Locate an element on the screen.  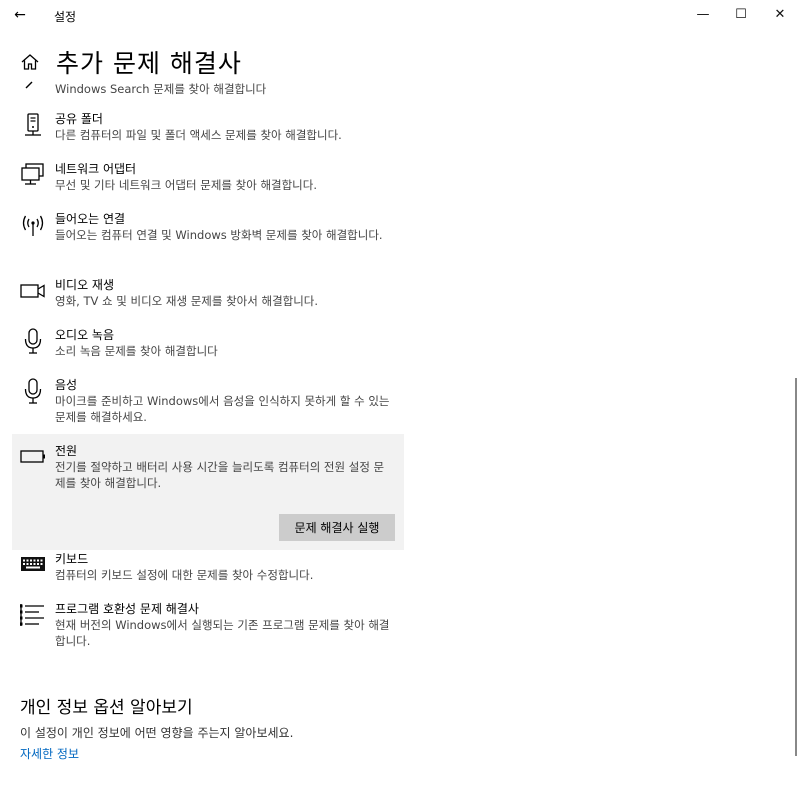
shared-folder-icon is located at coordinates (33, 124).